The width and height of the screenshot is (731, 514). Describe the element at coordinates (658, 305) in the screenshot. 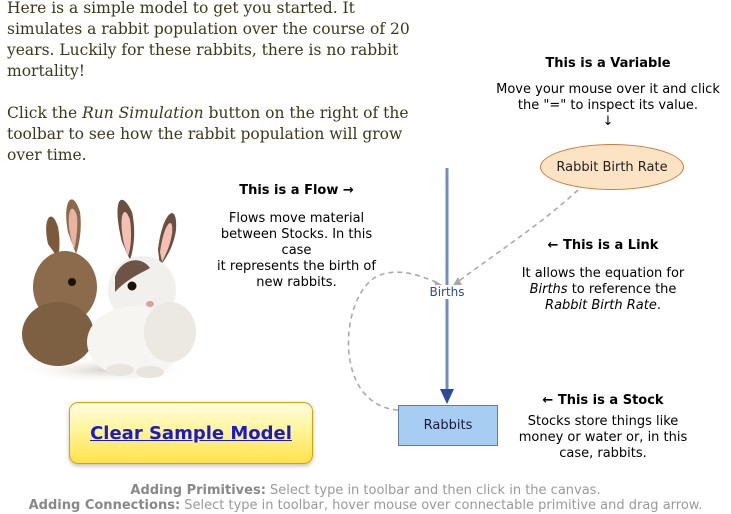

I see `link-annotation-line3-rest: .` at that location.